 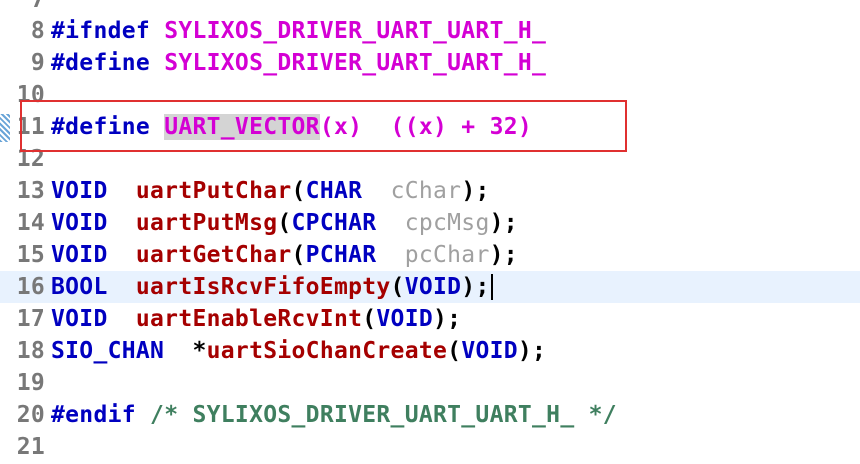 What do you see at coordinates (213, 255) in the screenshot?
I see `code-token: uartGetChar` at bounding box center [213, 255].